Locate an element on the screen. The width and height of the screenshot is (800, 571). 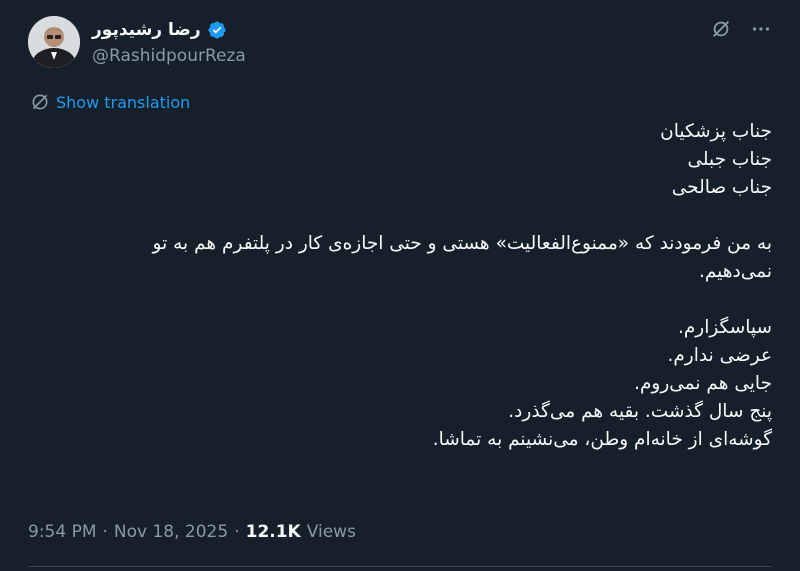
tweet-line: جناب پزشکیان is located at coordinates (716, 131).